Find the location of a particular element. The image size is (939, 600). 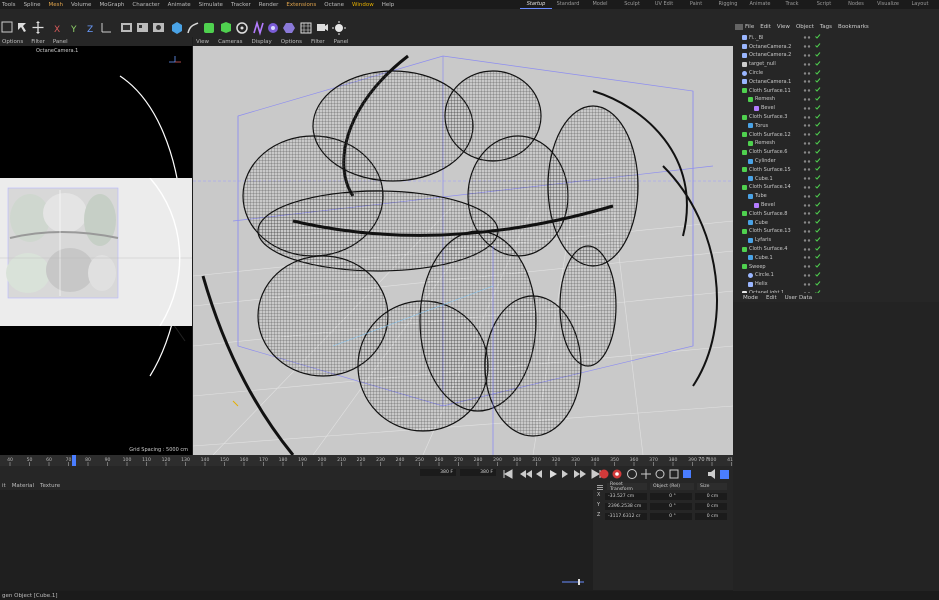

menu-volume: Volume is located at coordinates (81, 5).